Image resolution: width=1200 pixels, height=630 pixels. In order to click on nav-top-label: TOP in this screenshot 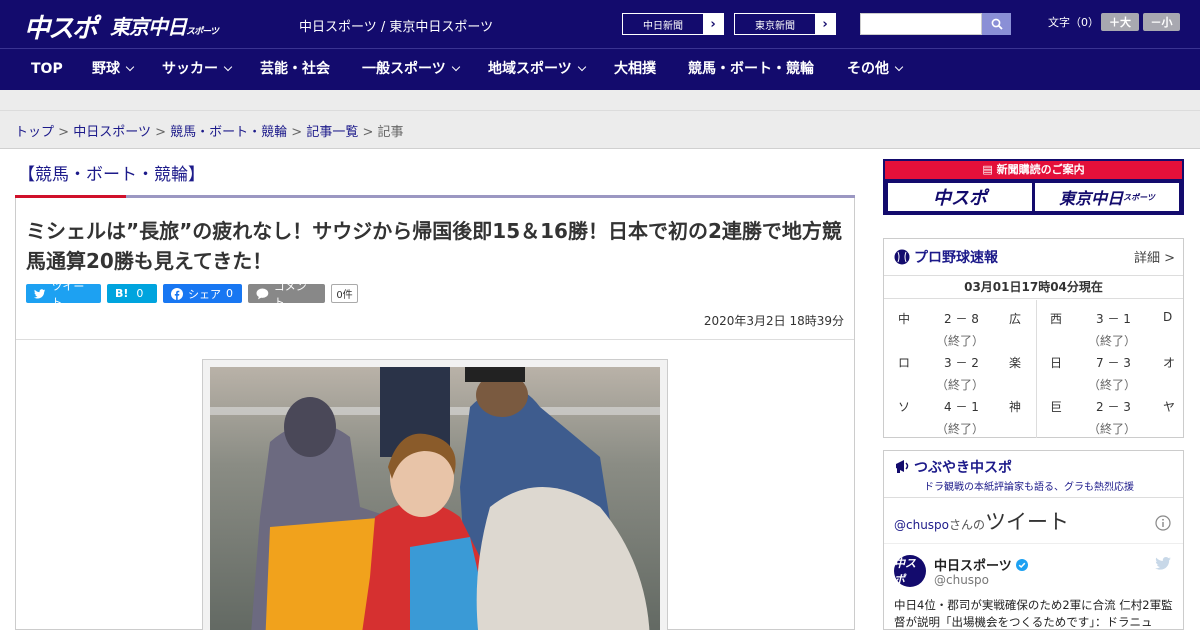, I will do `click(47, 69)`.